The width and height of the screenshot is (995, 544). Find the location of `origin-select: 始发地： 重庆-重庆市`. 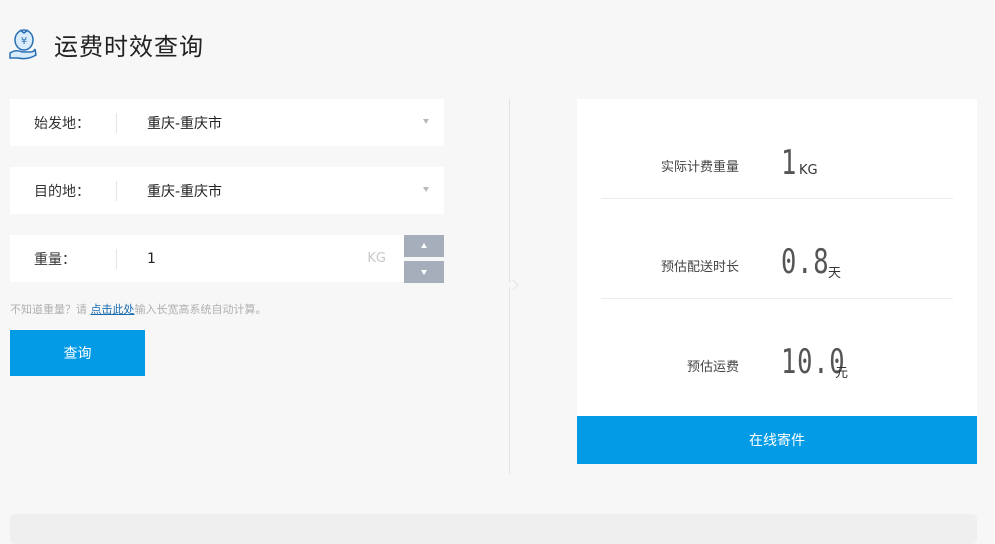

origin-select: 始发地： 重庆-重庆市 is located at coordinates (227, 122).